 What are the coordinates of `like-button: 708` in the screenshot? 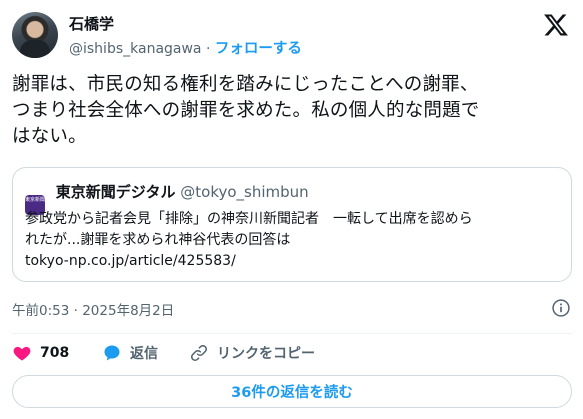 It's located at (40, 353).